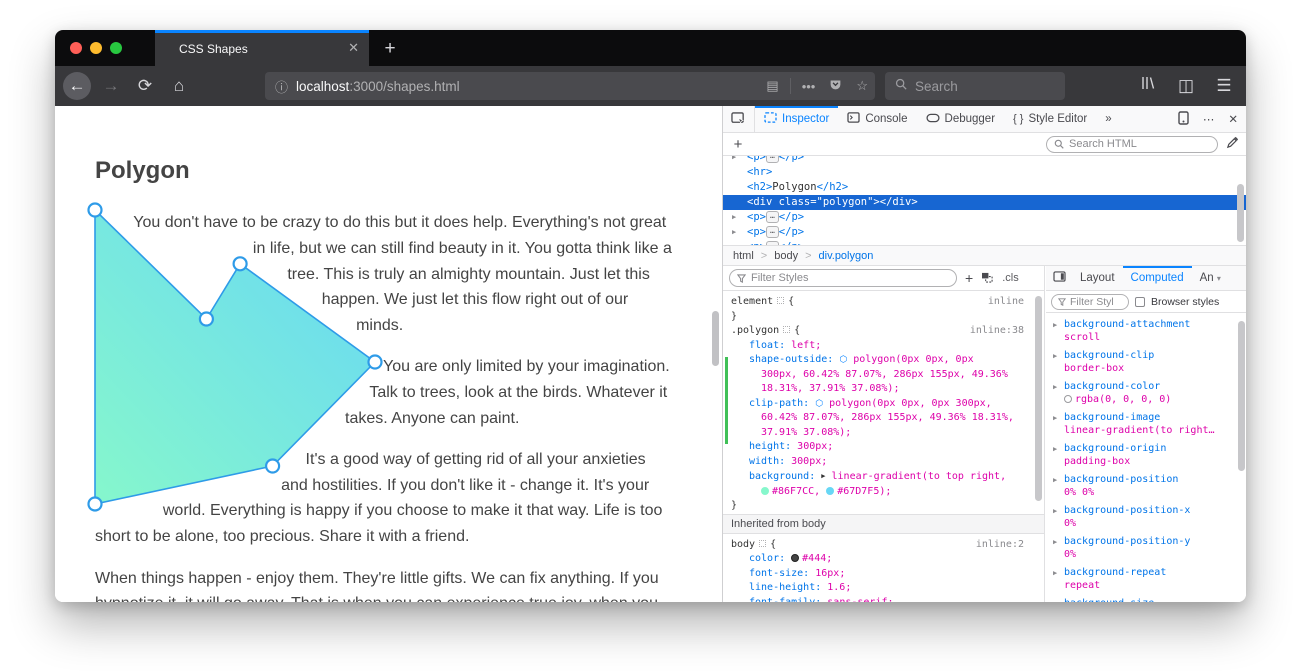 Image resolution: width=1301 pixels, height=672 pixels. I want to click on more-tabs-button: », so click(1108, 119).